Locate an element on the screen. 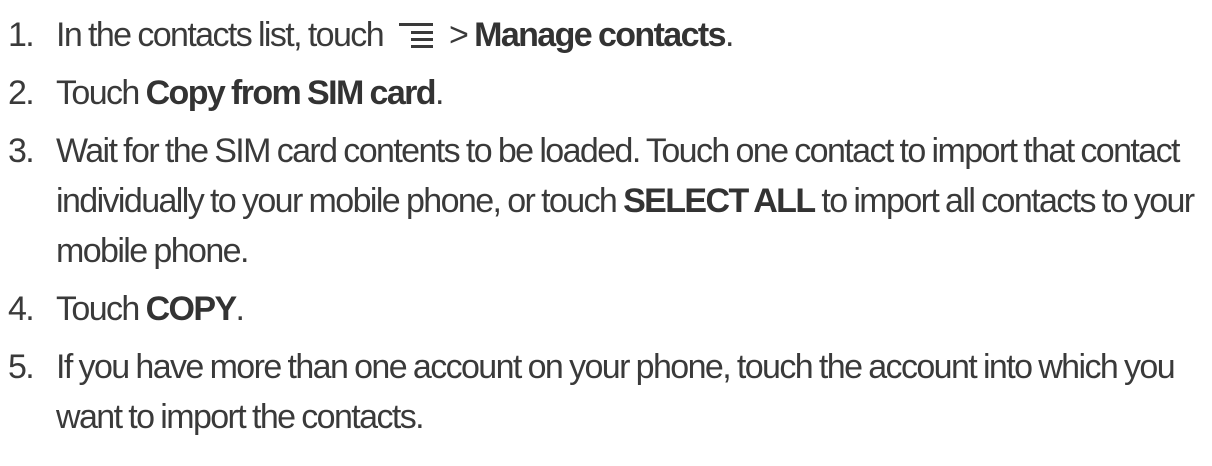 Image resolution: width=1212 pixels, height=466 pixels. step-number: 3. is located at coordinates (21, 151).